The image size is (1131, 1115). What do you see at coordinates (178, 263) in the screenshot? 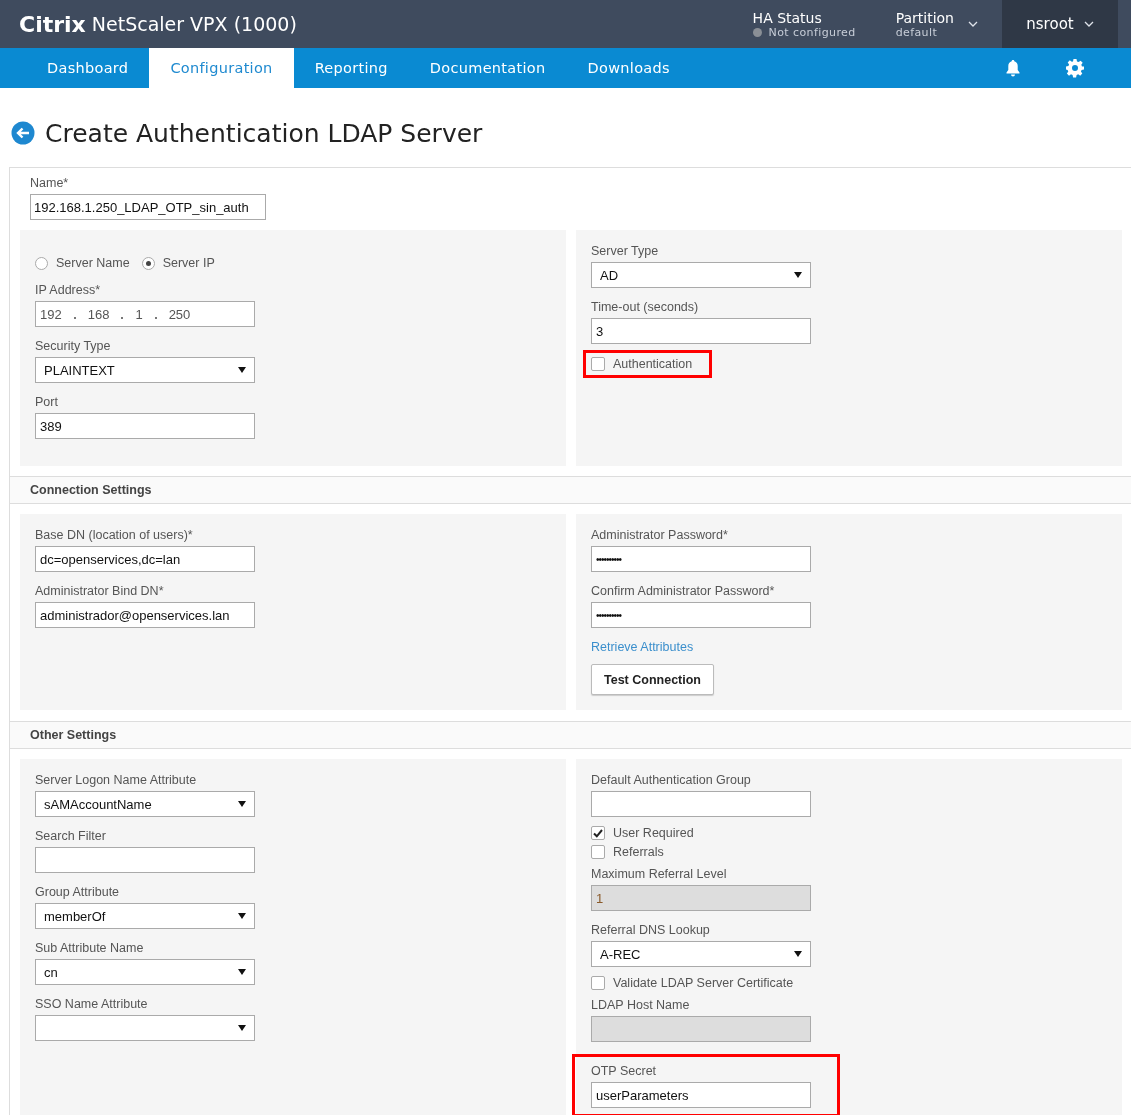
I see `radio-option: Server IP` at bounding box center [178, 263].